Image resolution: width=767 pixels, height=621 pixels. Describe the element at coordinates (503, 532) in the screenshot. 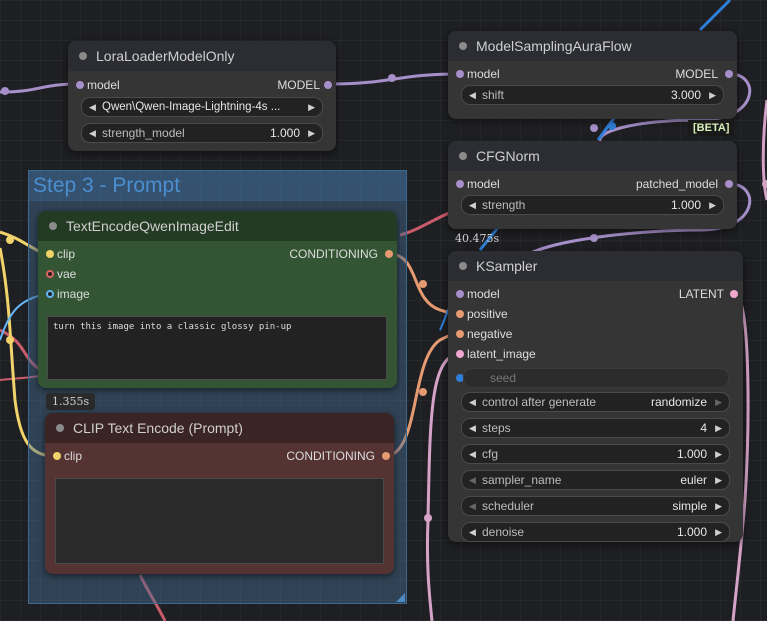

I see `widget-label: denoise` at that location.